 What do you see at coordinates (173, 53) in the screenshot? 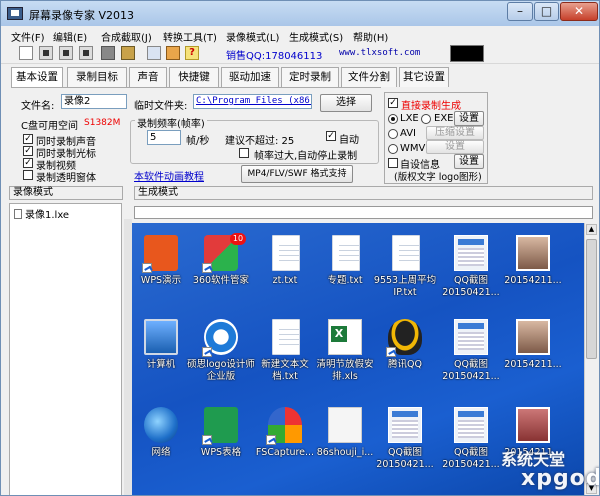
I see `settings-icon` at bounding box center [173, 53].